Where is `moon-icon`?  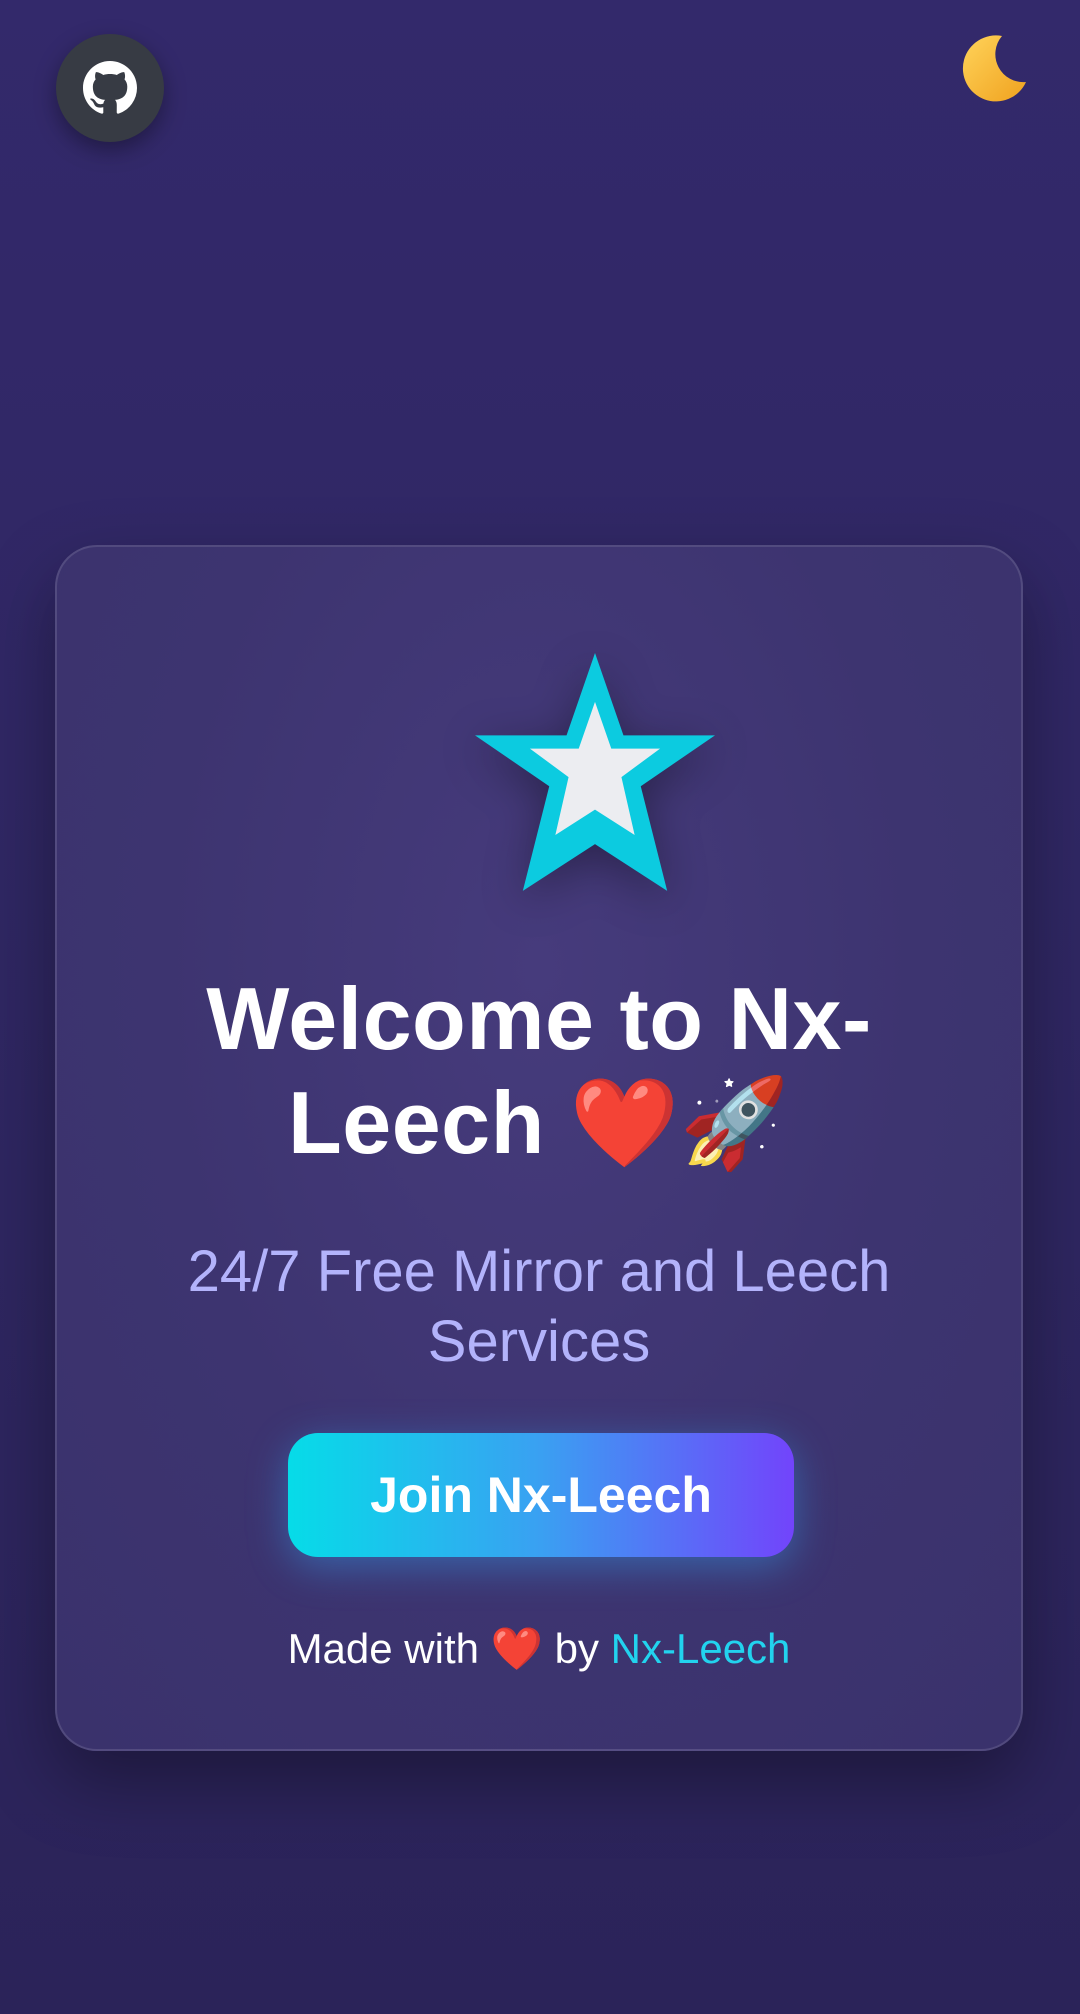 moon-icon is located at coordinates (994, 68).